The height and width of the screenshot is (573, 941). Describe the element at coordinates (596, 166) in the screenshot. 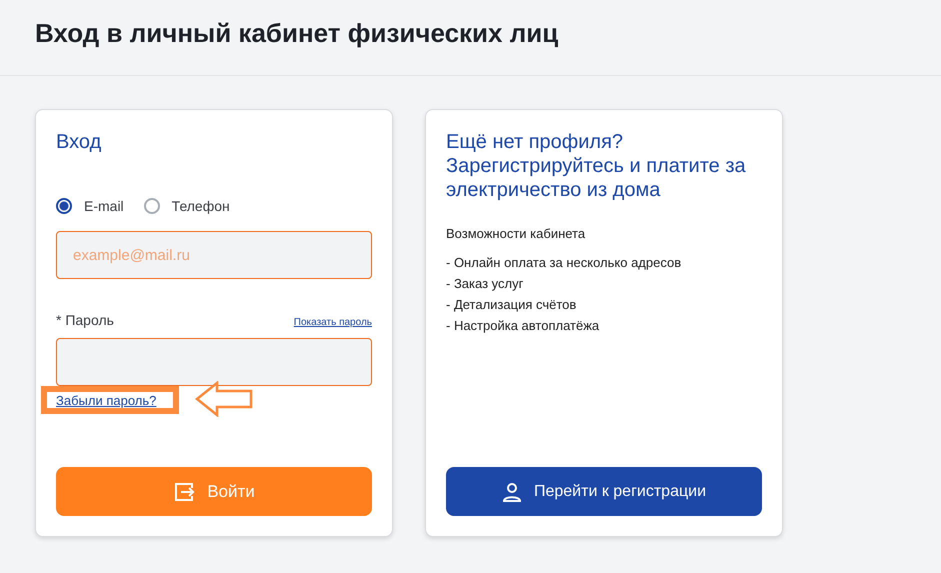

I see `card-title: Ещё нет профиля? Зарегистрируйтесь и платите за электричество из дома` at that location.